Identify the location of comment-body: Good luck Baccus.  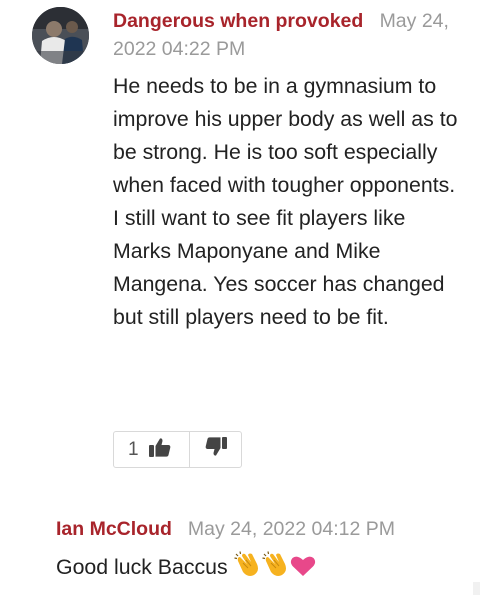
(186, 569).